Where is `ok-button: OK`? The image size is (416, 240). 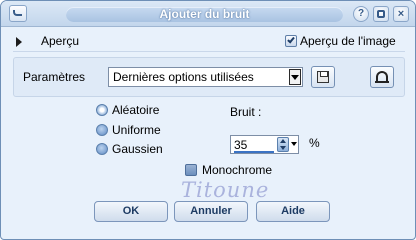 ok-button: OK is located at coordinates (131, 211).